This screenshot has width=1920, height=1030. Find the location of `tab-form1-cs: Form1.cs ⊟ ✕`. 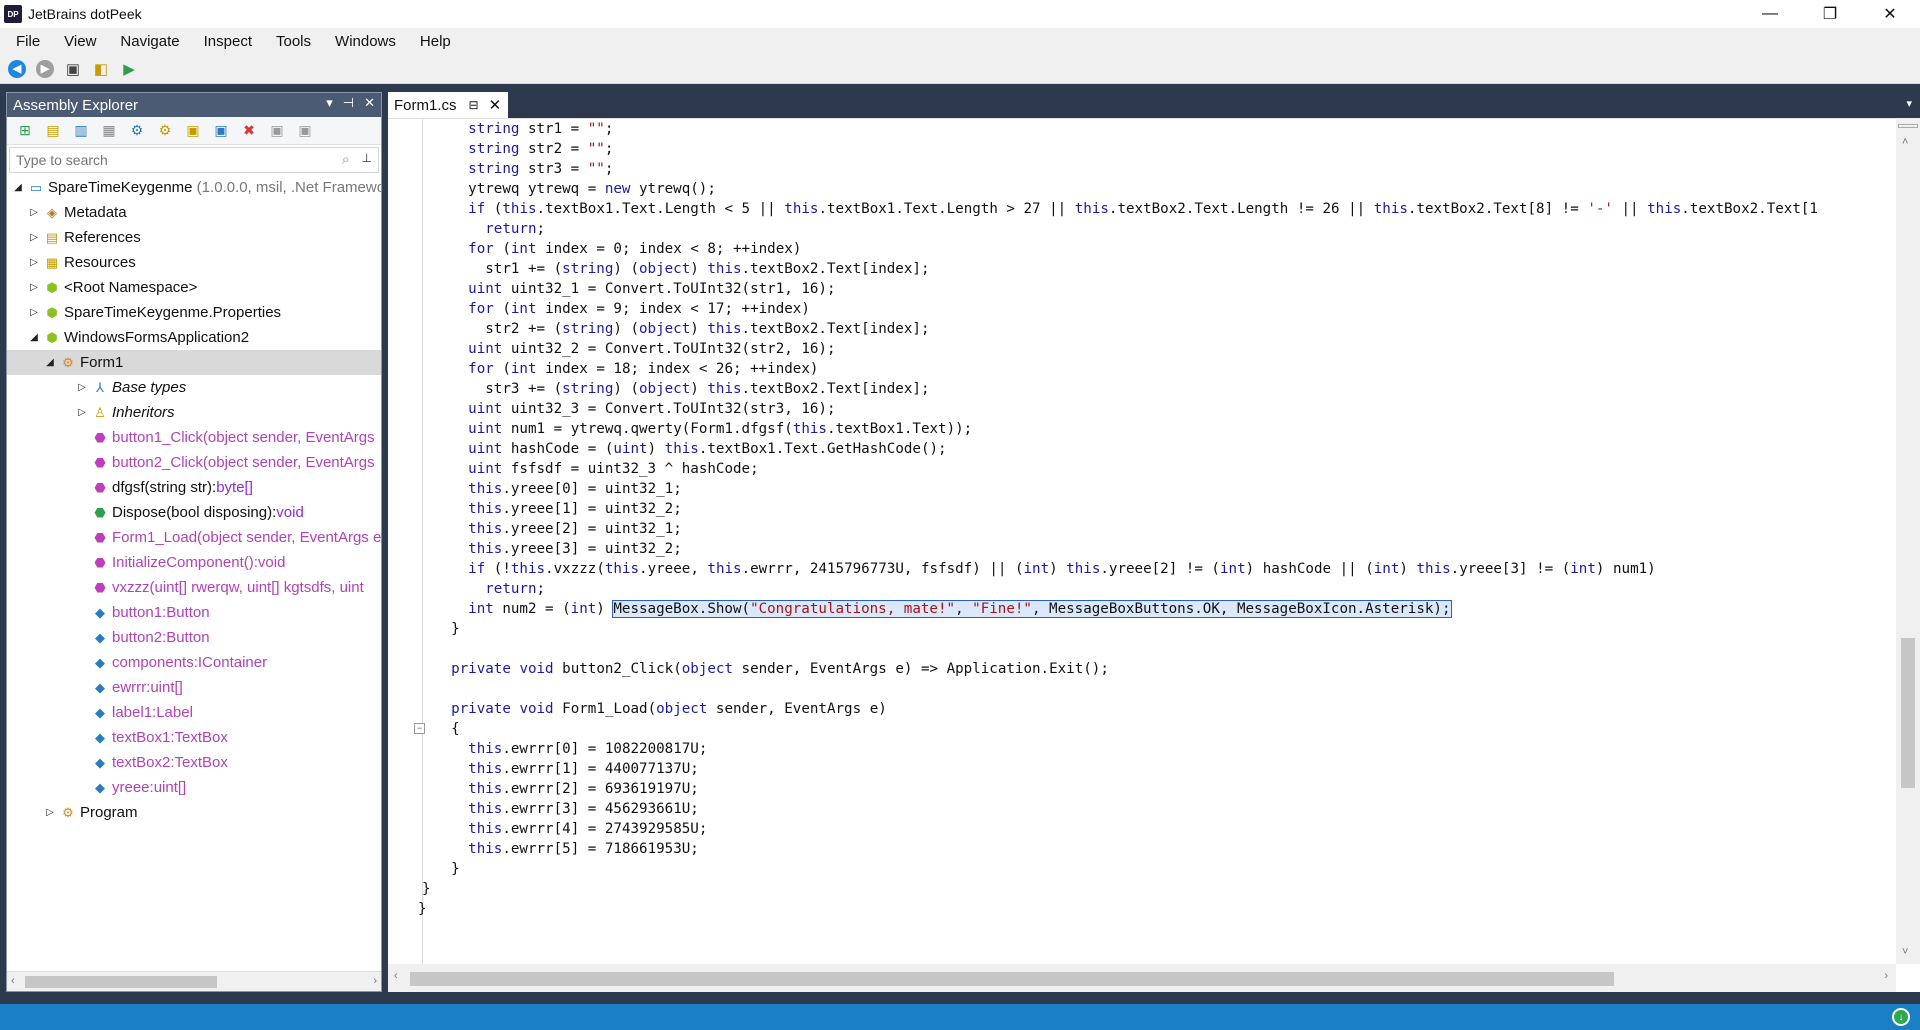

tab-form1-cs: Form1.cs ⊟ ✕ is located at coordinates (448, 105).